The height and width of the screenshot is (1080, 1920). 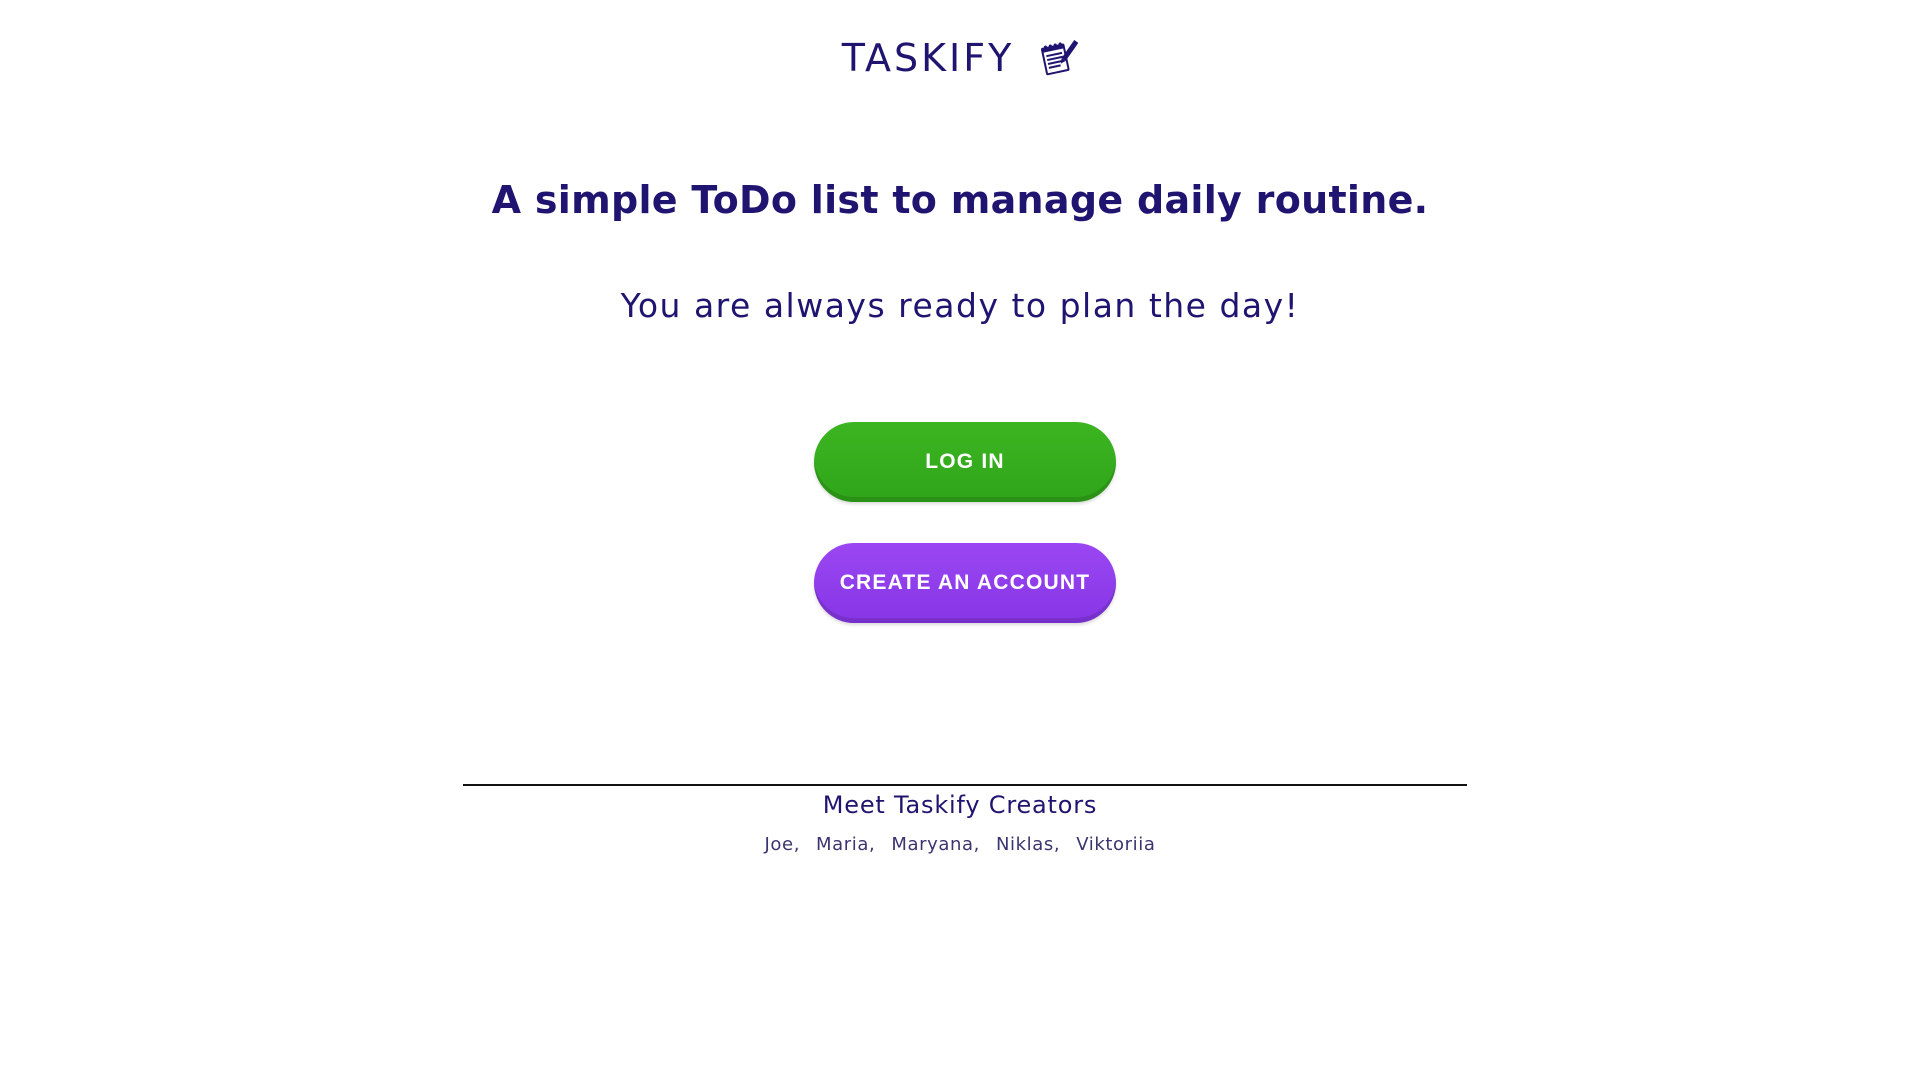 I want to click on creator-name: Maryana,, so click(x=935, y=844).